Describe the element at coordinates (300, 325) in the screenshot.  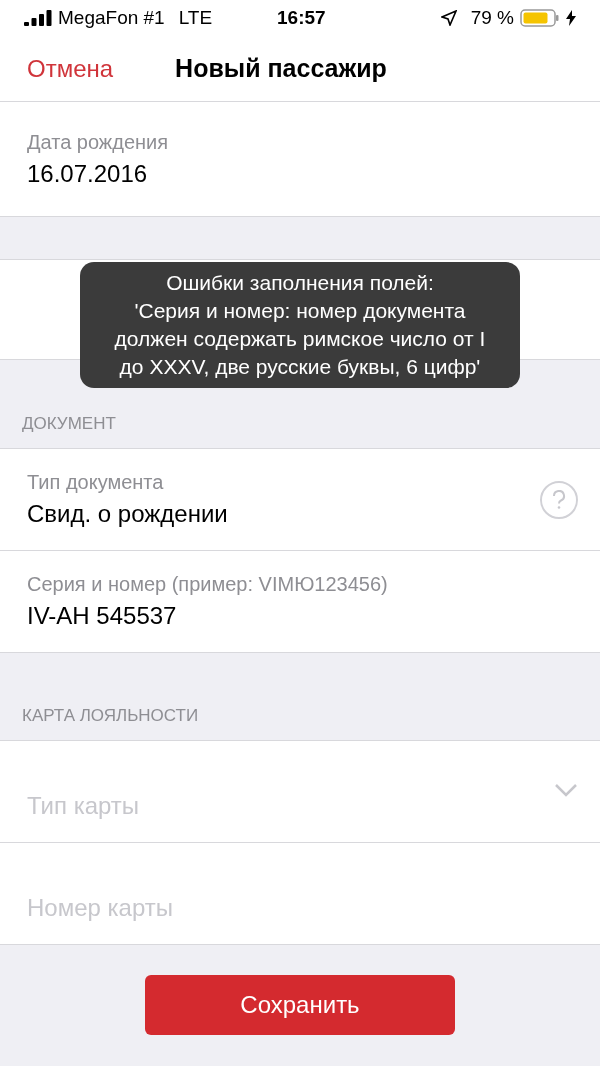
I see `error-toast: Ошибки заполнения полей: 'Серия и номер: номер документа должен содержать римское число от I до XXXV, две русские буквы, 6 цифр'` at that location.